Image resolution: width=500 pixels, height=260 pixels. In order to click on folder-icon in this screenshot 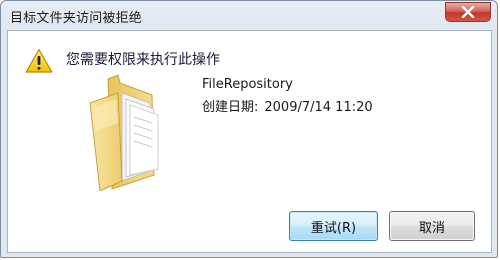, I will do `click(124, 132)`.